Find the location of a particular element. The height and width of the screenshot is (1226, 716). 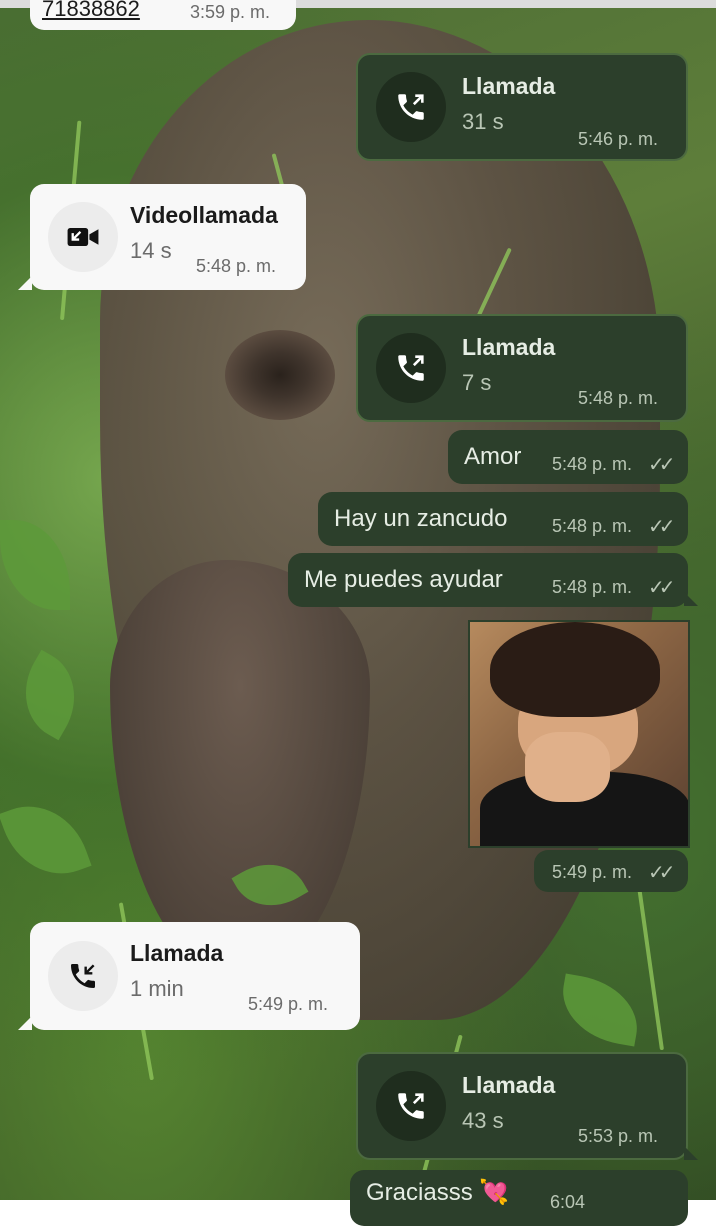

message-time: 6:04 is located at coordinates (568, 1202).